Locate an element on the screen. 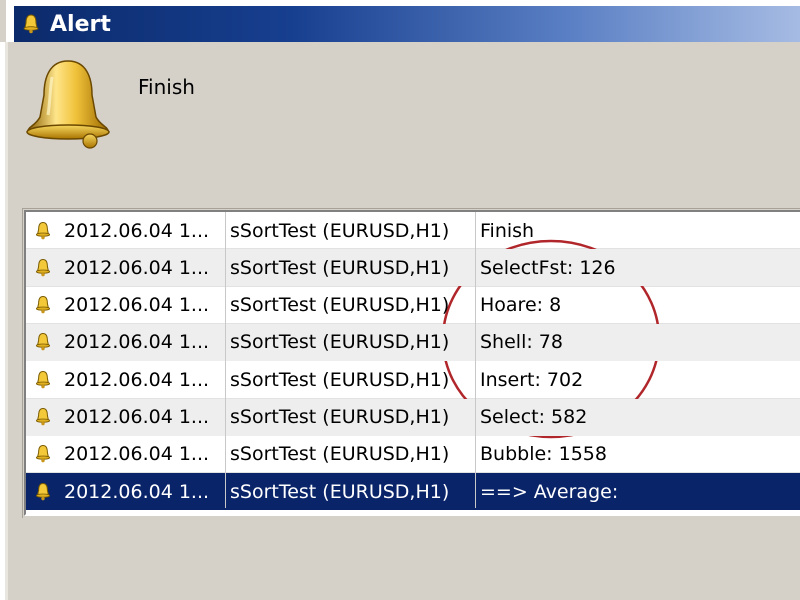 The image size is (800, 600). cell-message: SelectFst: 126 is located at coordinates (548, 267).